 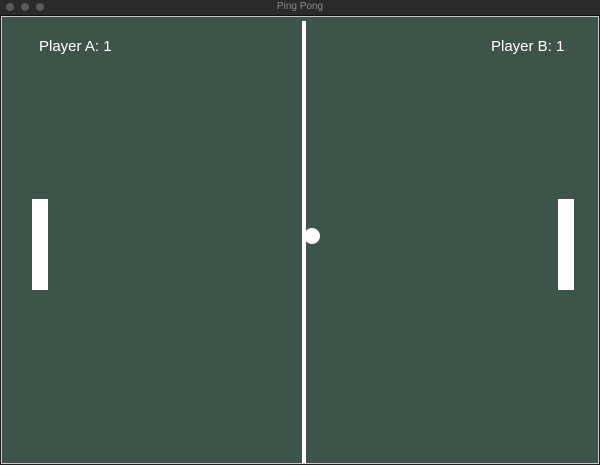 I want to click on title-bar: Ping Pong, so click(x=300, y=8).